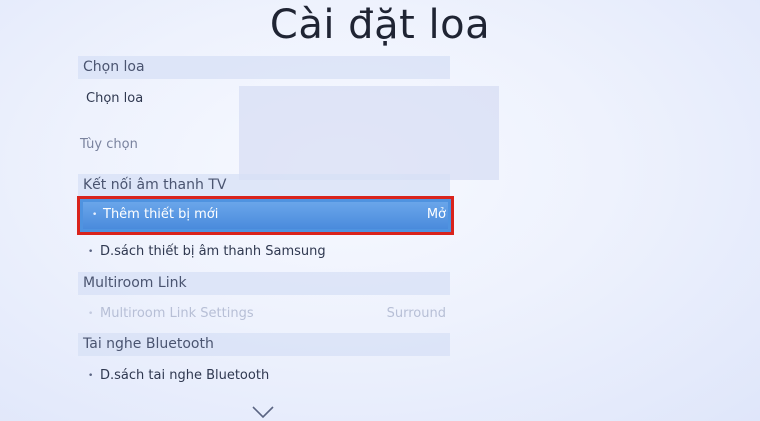  What do you see at coordinates (264, 344) in the screenshot?
I see `section-header-bluetooth: Tai nghe Bluetooth` at bounding box center [264, 344].